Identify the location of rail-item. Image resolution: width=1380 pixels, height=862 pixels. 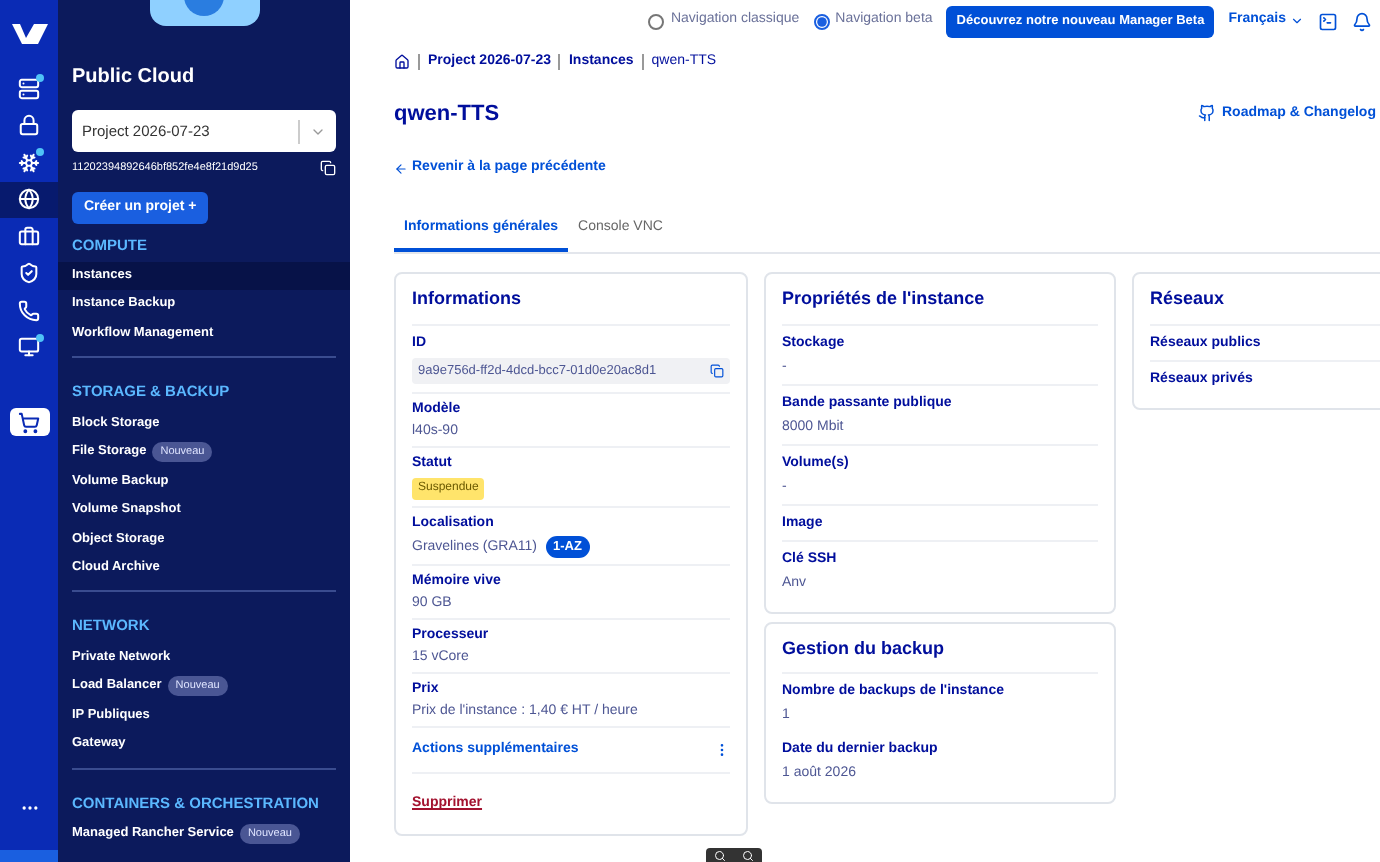
(29, 199).